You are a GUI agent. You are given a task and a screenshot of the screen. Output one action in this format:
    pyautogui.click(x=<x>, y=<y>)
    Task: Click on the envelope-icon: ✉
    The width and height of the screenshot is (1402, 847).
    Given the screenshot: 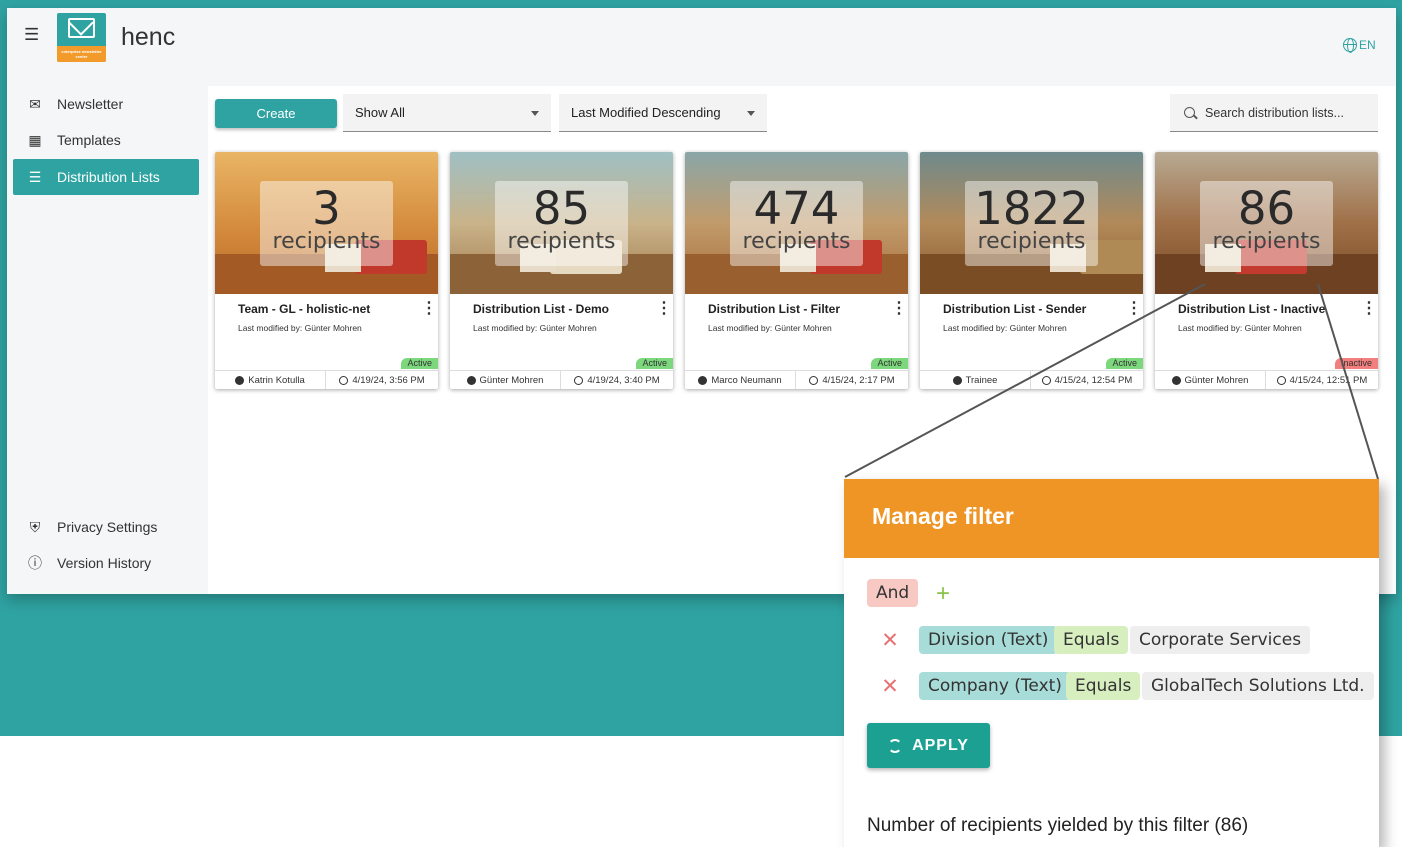 What is the action you would take?
    pyautogui.click(x=35, y=103)
    